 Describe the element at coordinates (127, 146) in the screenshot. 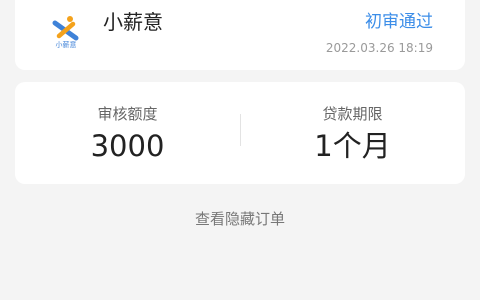

I see `approved-amount-value: 3000` at that location.